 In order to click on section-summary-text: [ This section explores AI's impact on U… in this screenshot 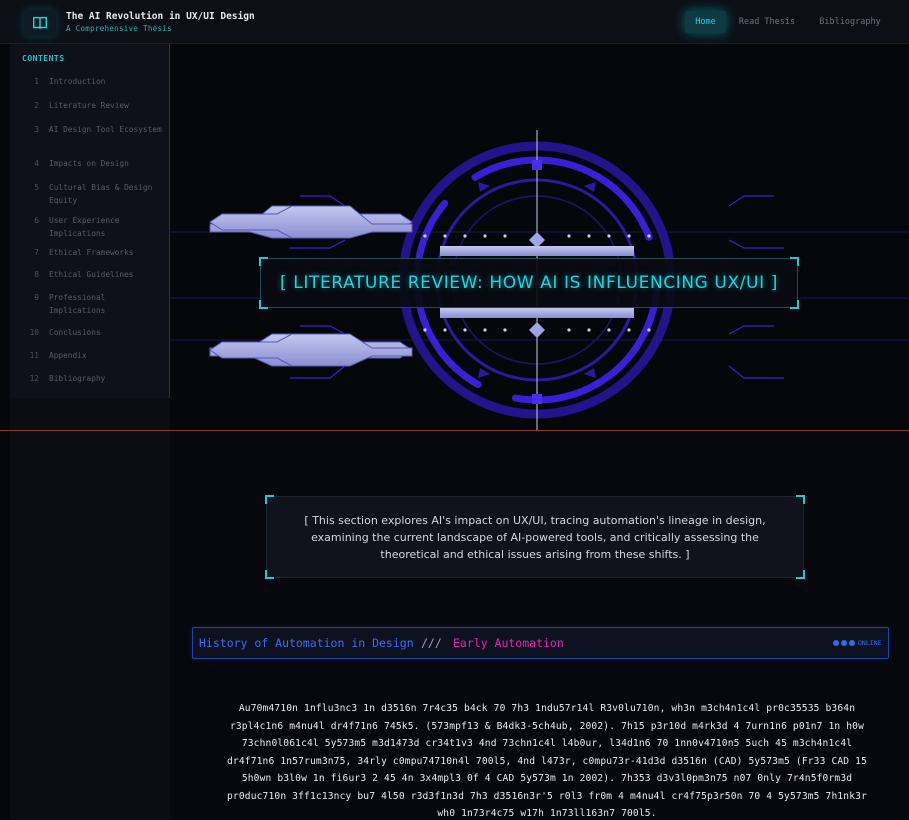, I will do `click(535, 537)`.